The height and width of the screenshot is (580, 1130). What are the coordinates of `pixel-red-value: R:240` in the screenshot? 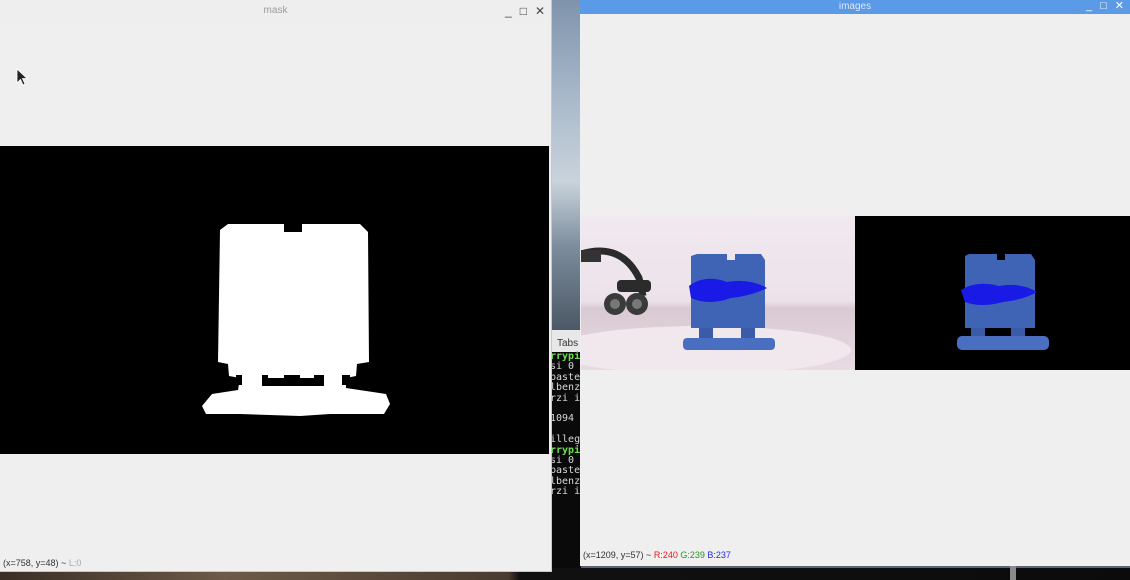 It's located at (665, 555).